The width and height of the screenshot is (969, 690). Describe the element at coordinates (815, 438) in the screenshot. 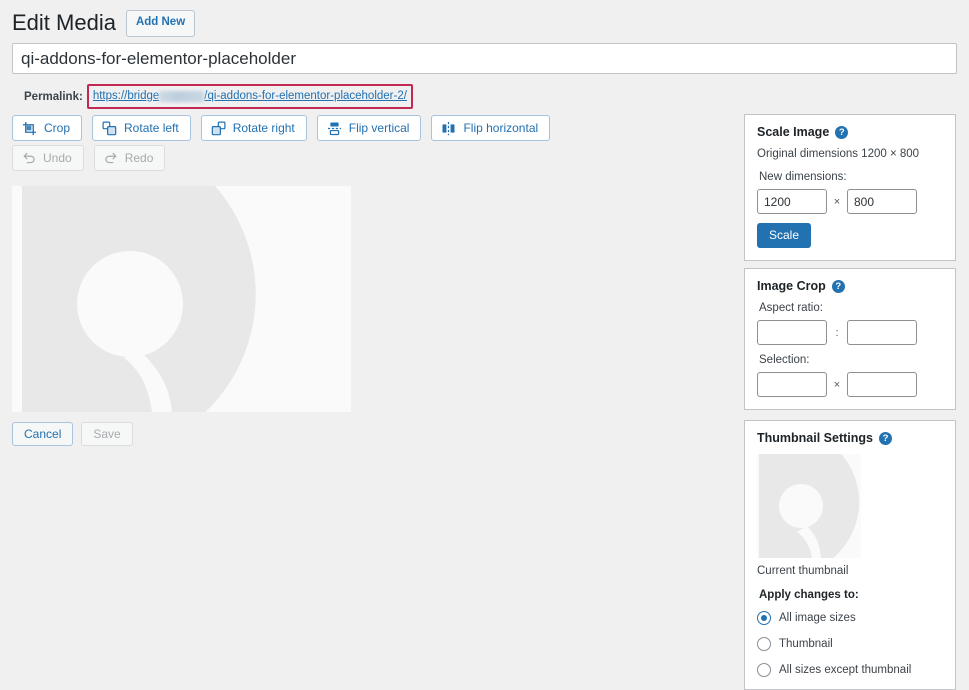

I see `thumbnail-settings-title-text: Thumbnail Settings` at that location.